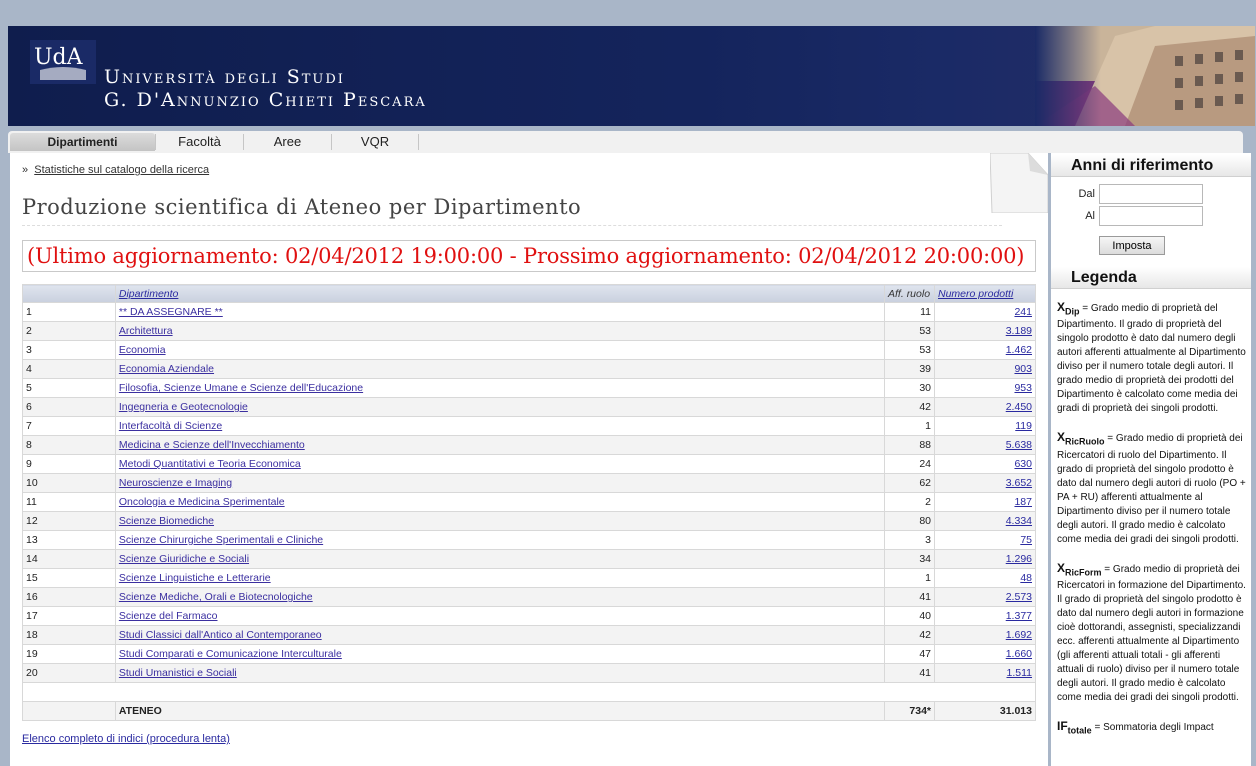 The height and width of the screenshot is (766, 1256). What do you see at coordinates (1019, 350) in the screenshot?
I see `prodotti-link: 1.462` at bounding box center [1019, 350].